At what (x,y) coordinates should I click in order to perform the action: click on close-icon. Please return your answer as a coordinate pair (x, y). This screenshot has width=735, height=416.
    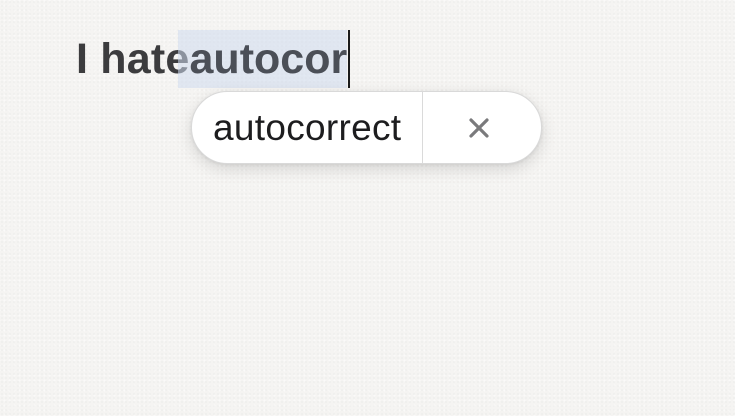
    Looking at the image, I should click on (479, 127).